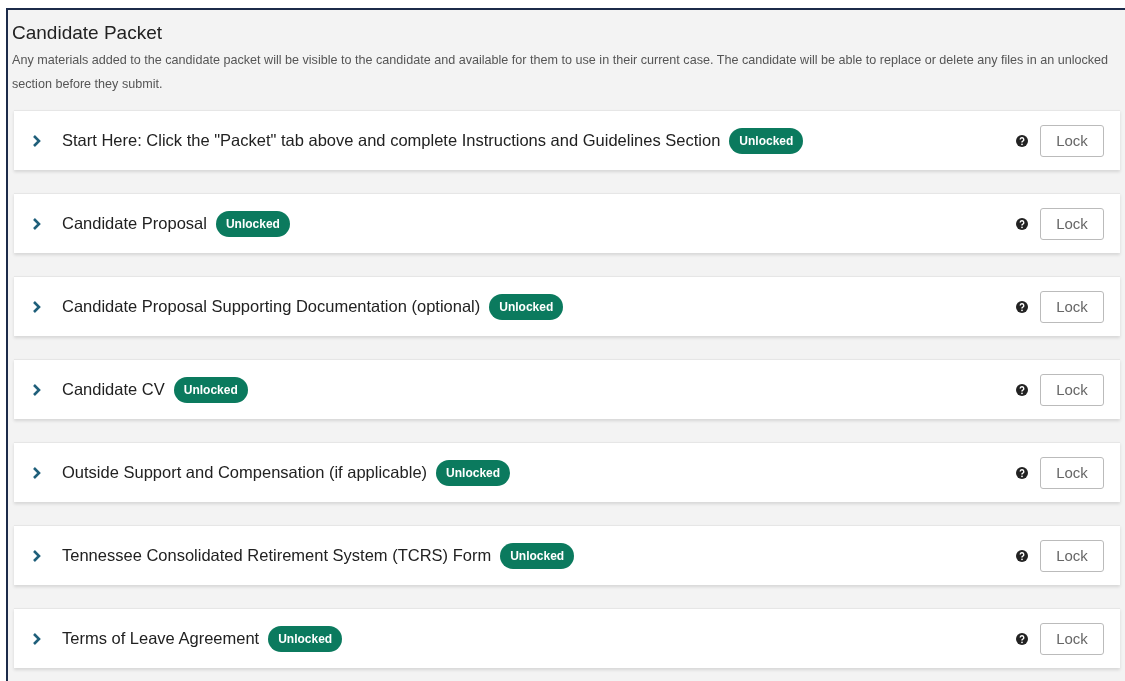 The width and height of the screenshot is (1125, 681). Describe the element at coordinates (391, 140) in the screenshot. I see `section-title: Start Here: Click the "Packet" tab above and complete Instructions and Guidelines Section` at that location.